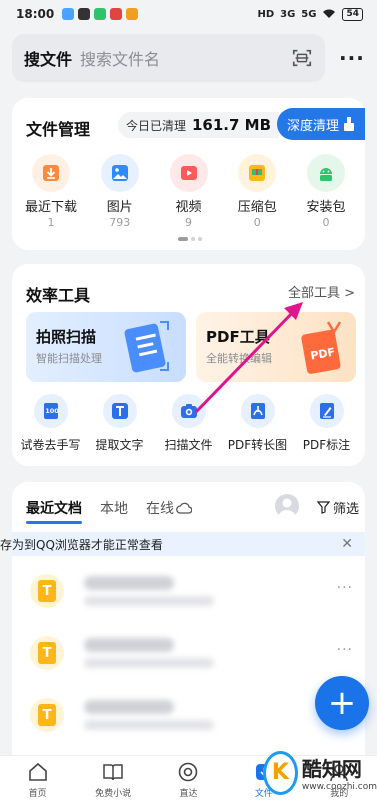  Describe the element at coordinates (347, 544) in the screenshot. I see `close-icon: ✕` at that location.